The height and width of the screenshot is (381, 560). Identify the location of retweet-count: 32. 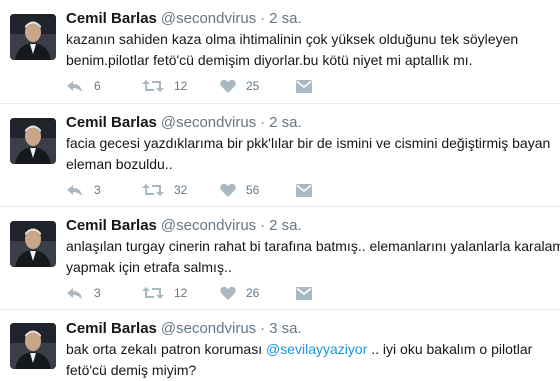
(181, 190).